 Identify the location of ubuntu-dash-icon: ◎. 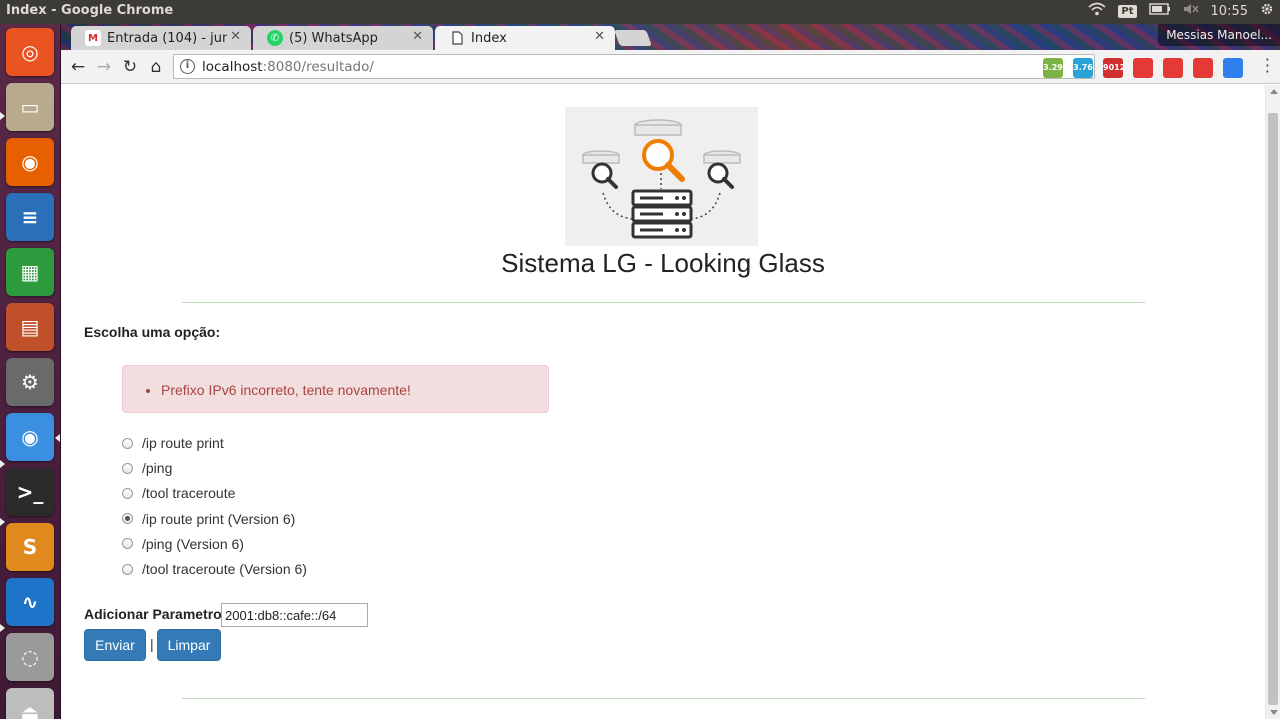
(30, 52).